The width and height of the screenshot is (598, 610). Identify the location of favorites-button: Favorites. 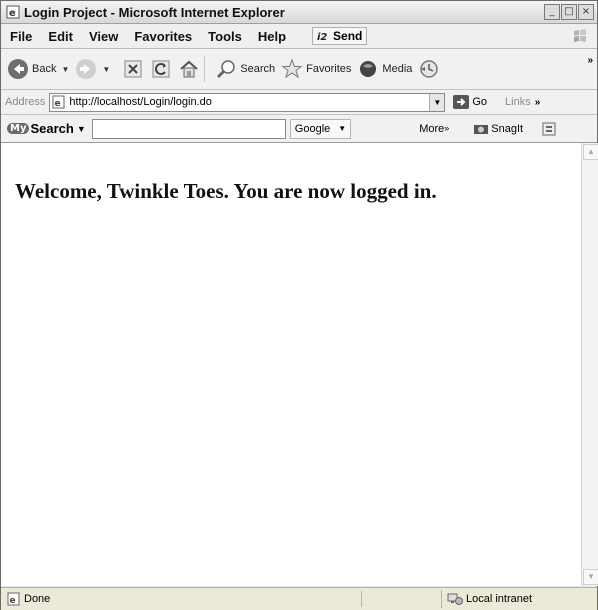
(316, 69).